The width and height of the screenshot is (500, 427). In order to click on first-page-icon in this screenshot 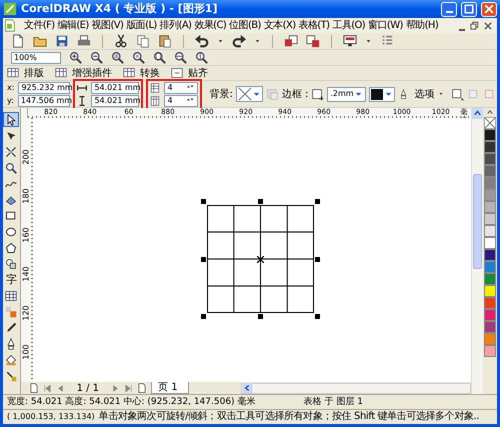, I will do `click(47, 388)`.